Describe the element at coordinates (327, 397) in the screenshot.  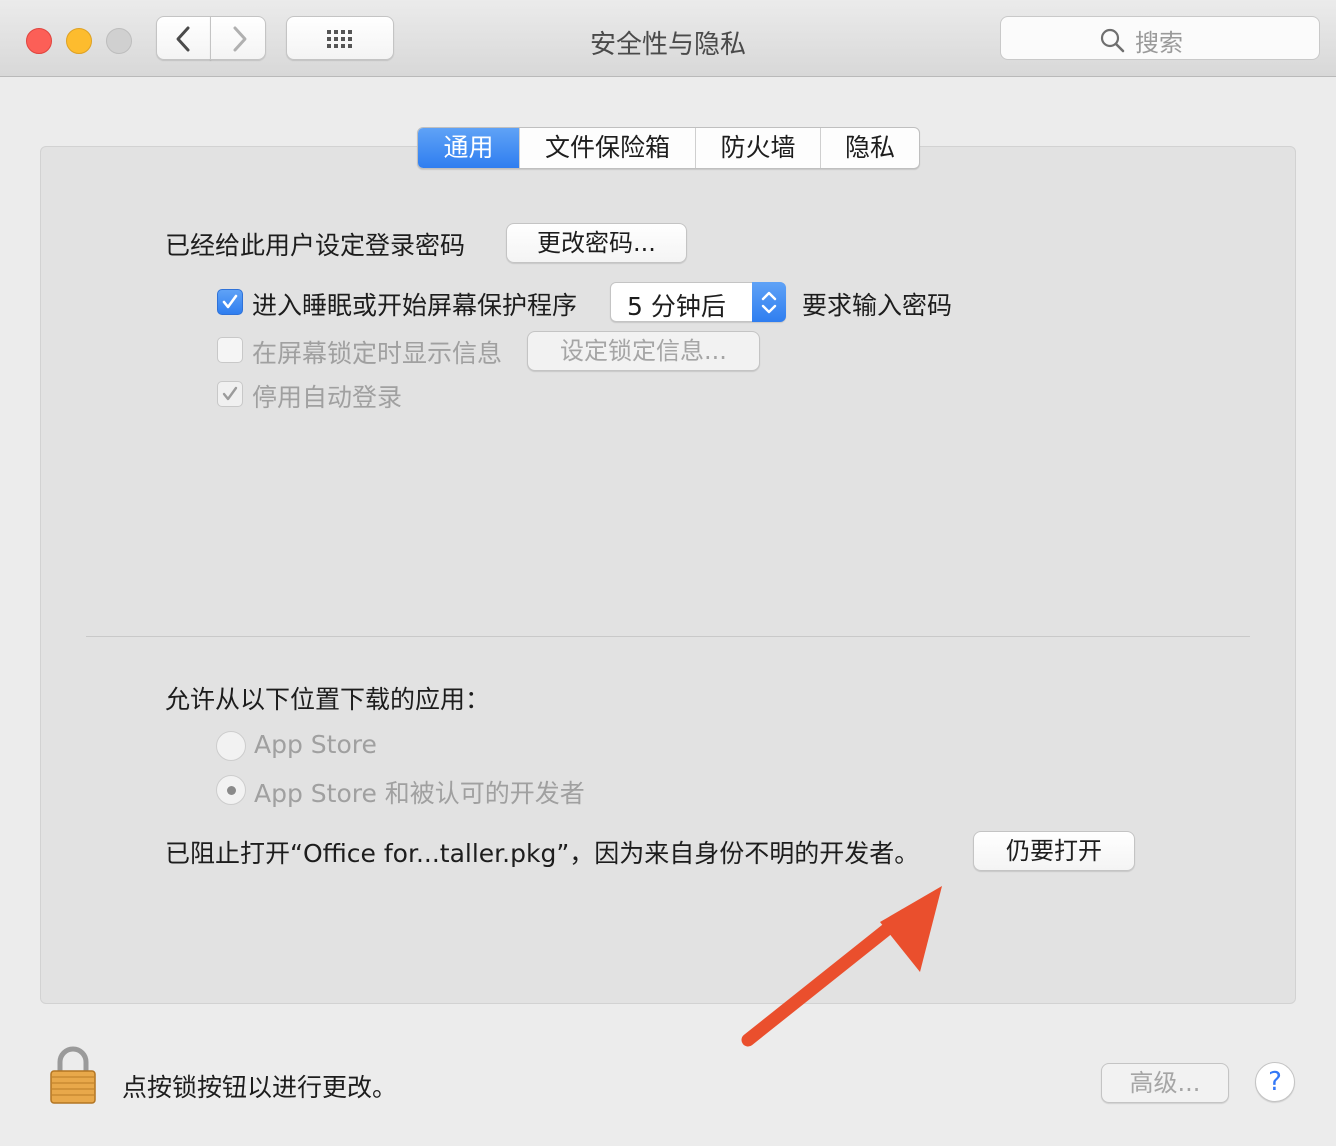
I see `disable-autologin-label: 停用自动登录` at that location.